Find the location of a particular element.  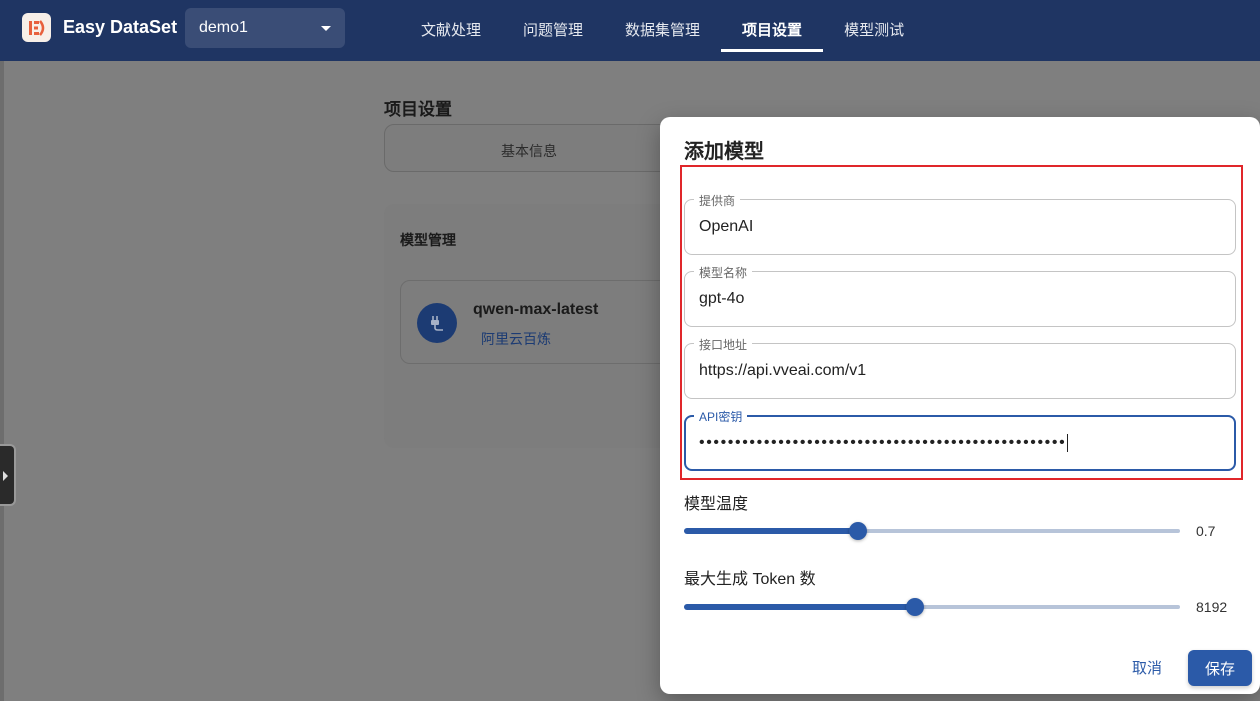

dialog-title: 添加模型 is located at coordinates (724, 152).